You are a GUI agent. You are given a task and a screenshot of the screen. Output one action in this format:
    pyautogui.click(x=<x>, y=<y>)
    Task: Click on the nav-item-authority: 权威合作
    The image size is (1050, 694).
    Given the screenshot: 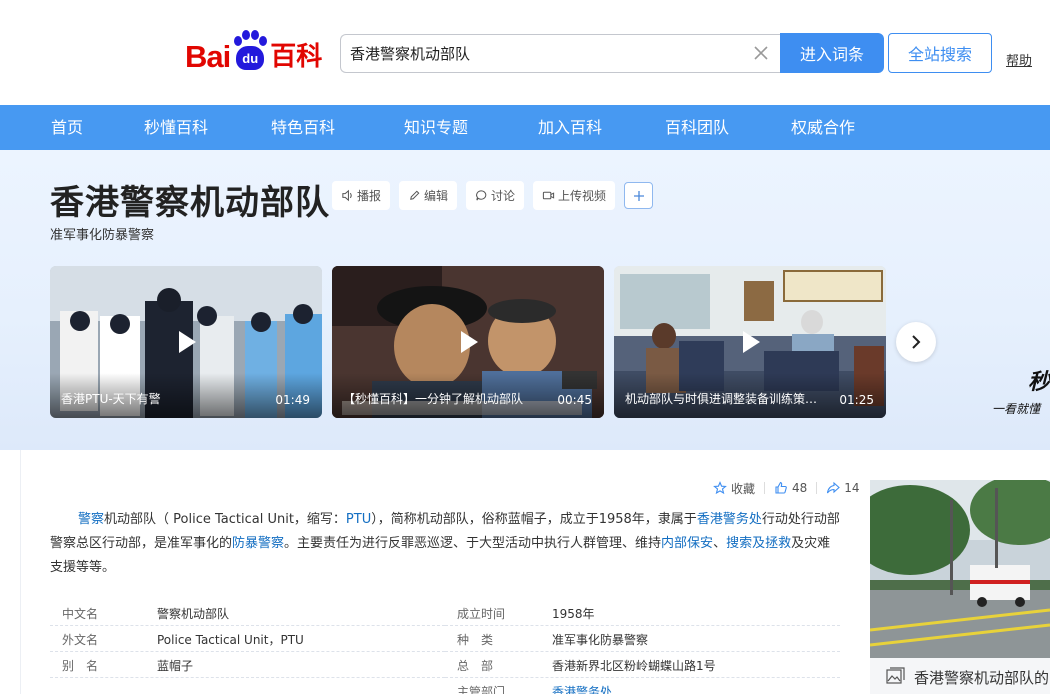 What is the action you would take?
    pyautogui.click(x=823, y=127)
    